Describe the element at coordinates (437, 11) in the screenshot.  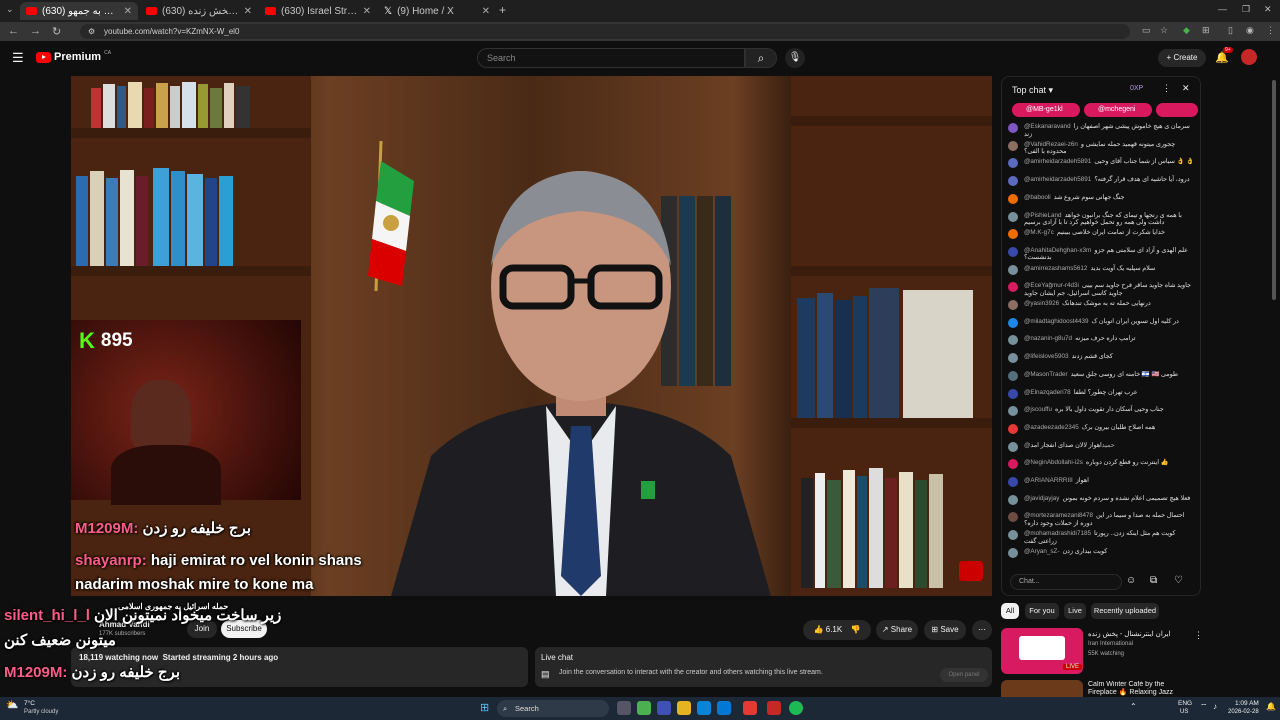
I see `tab-4: 𝕏 (9) Home / X ✕` at that location.